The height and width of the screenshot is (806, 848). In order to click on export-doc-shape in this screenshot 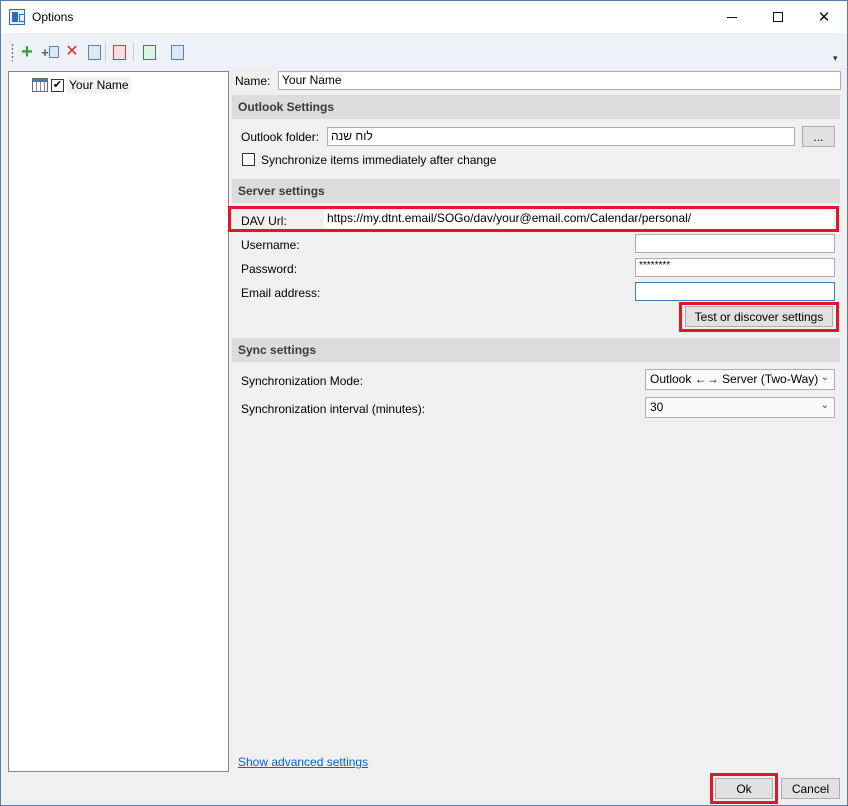, I will do `click(149, 52)`.